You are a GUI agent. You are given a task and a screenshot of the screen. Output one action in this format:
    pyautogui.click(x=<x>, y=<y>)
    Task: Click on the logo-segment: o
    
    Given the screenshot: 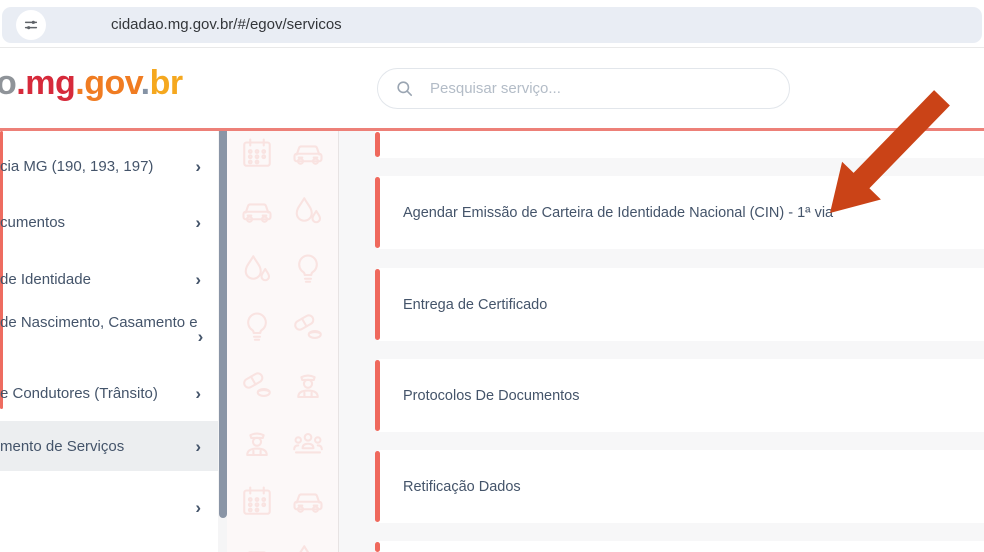 What is the action you would take?
    pyautogui.click(x=8, y=83)
    